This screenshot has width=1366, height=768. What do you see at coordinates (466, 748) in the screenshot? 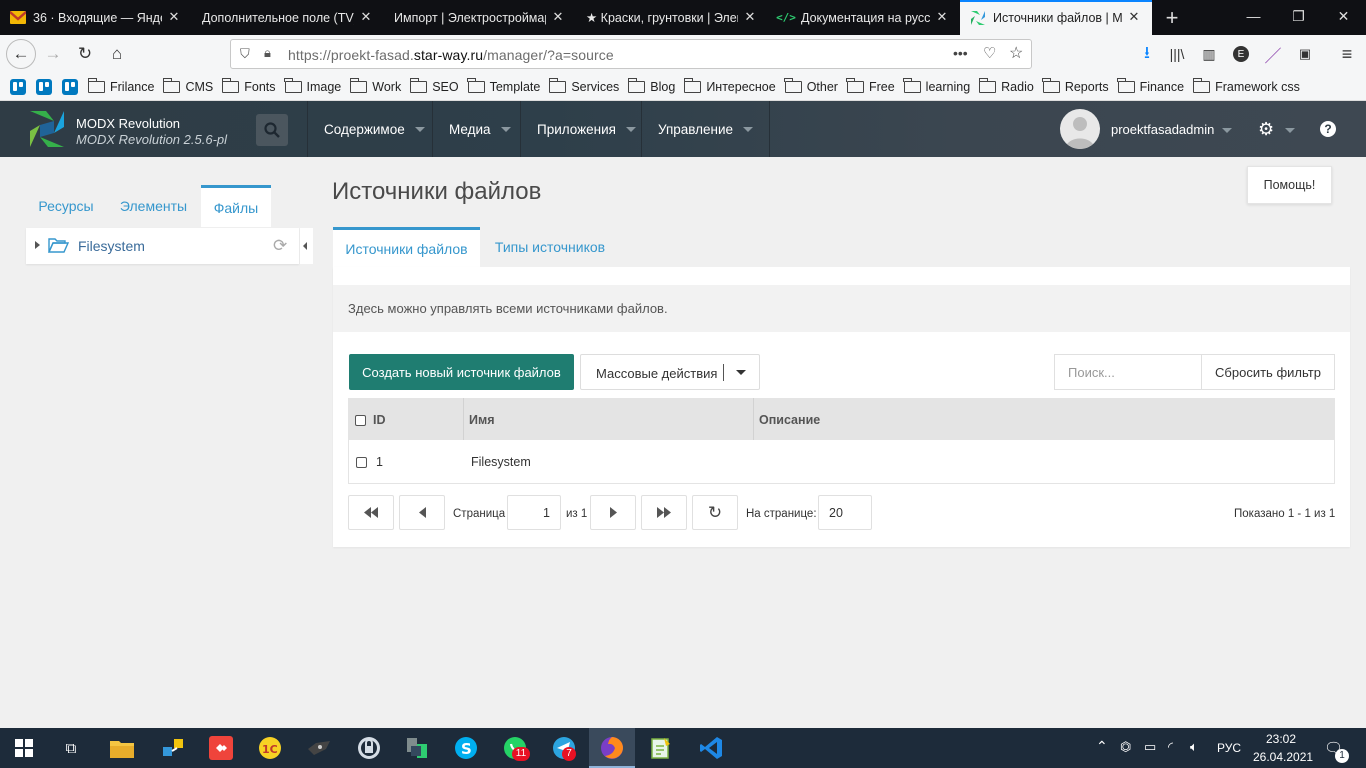
I see `skype-icon: S` at bounding box center [466, 748].